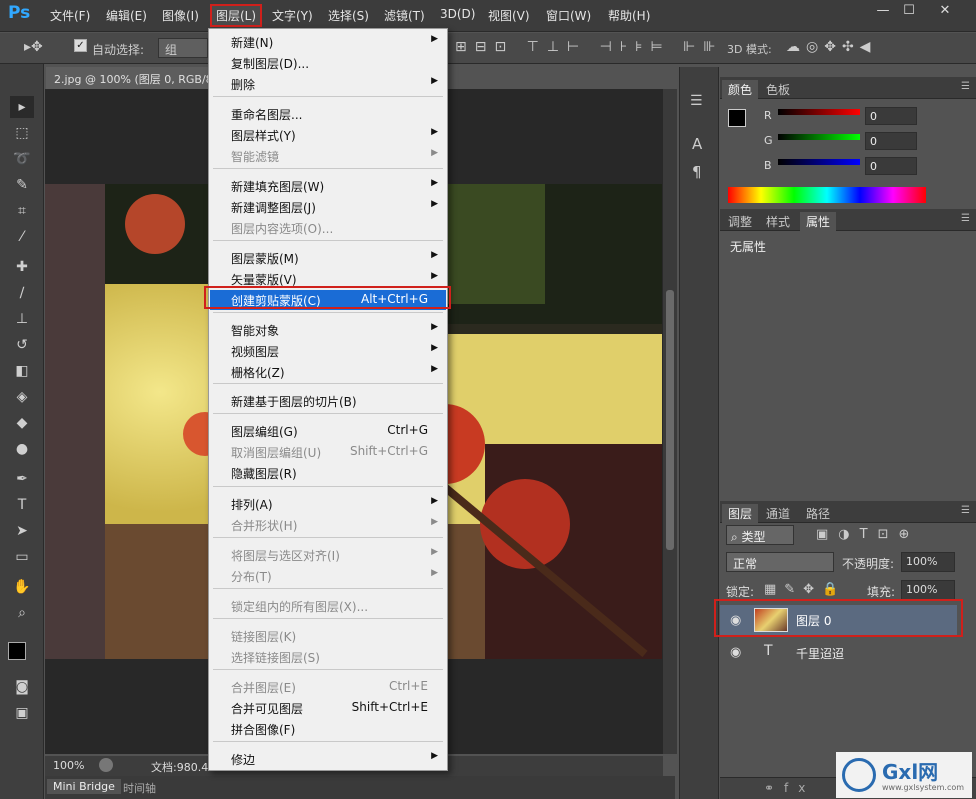 The height and width of the screenshot is (799, 976). I want to click on doc-info: 文档:980.4, so click(179, 767).